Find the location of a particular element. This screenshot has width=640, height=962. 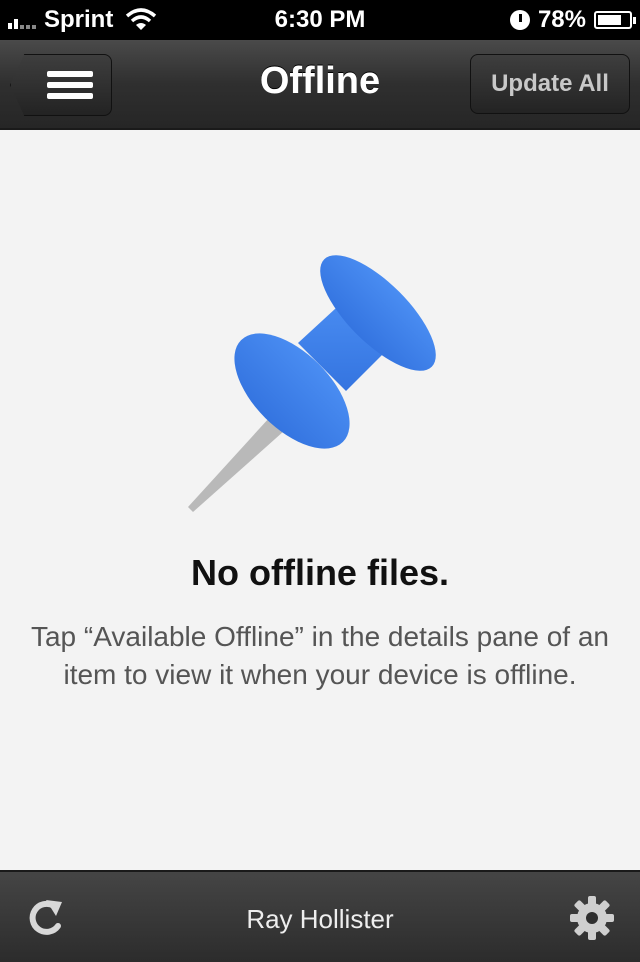

battery-level-fill is located at coordinates (609, 20).